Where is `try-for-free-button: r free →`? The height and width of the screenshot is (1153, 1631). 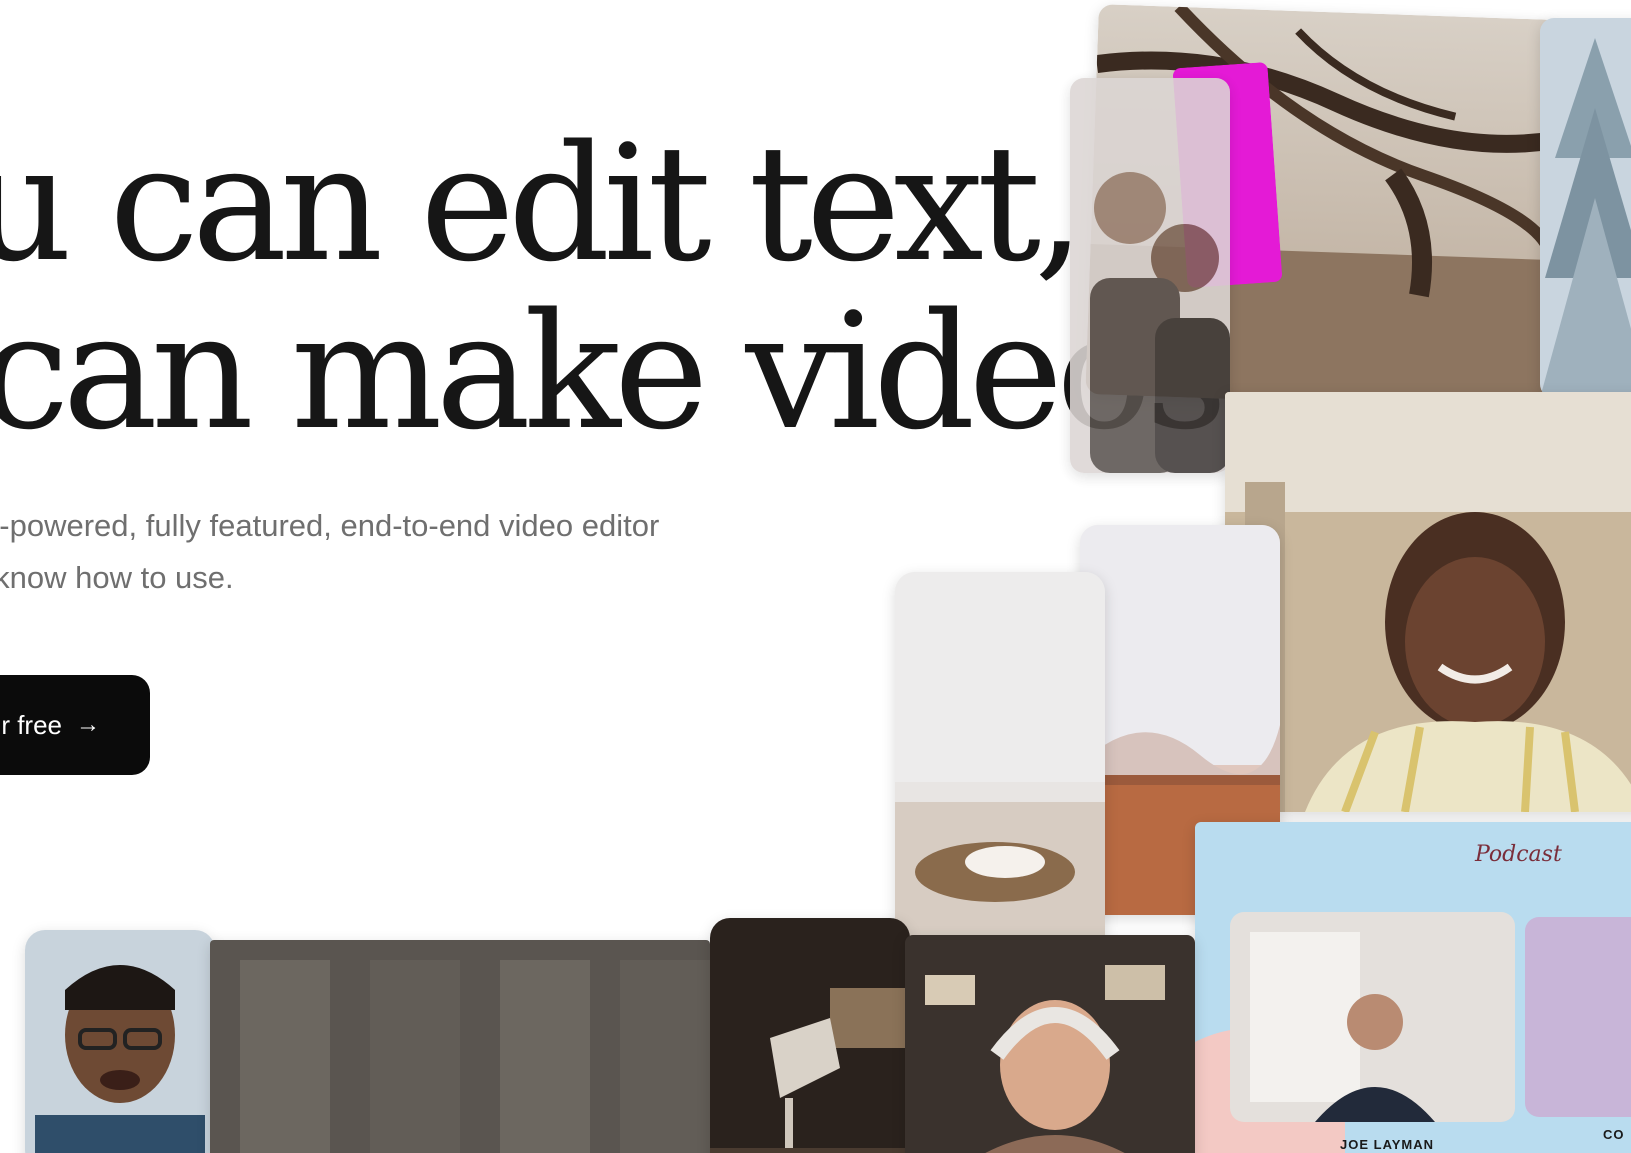
try-for-free-button: r free → is located at coordinates (75, 725).